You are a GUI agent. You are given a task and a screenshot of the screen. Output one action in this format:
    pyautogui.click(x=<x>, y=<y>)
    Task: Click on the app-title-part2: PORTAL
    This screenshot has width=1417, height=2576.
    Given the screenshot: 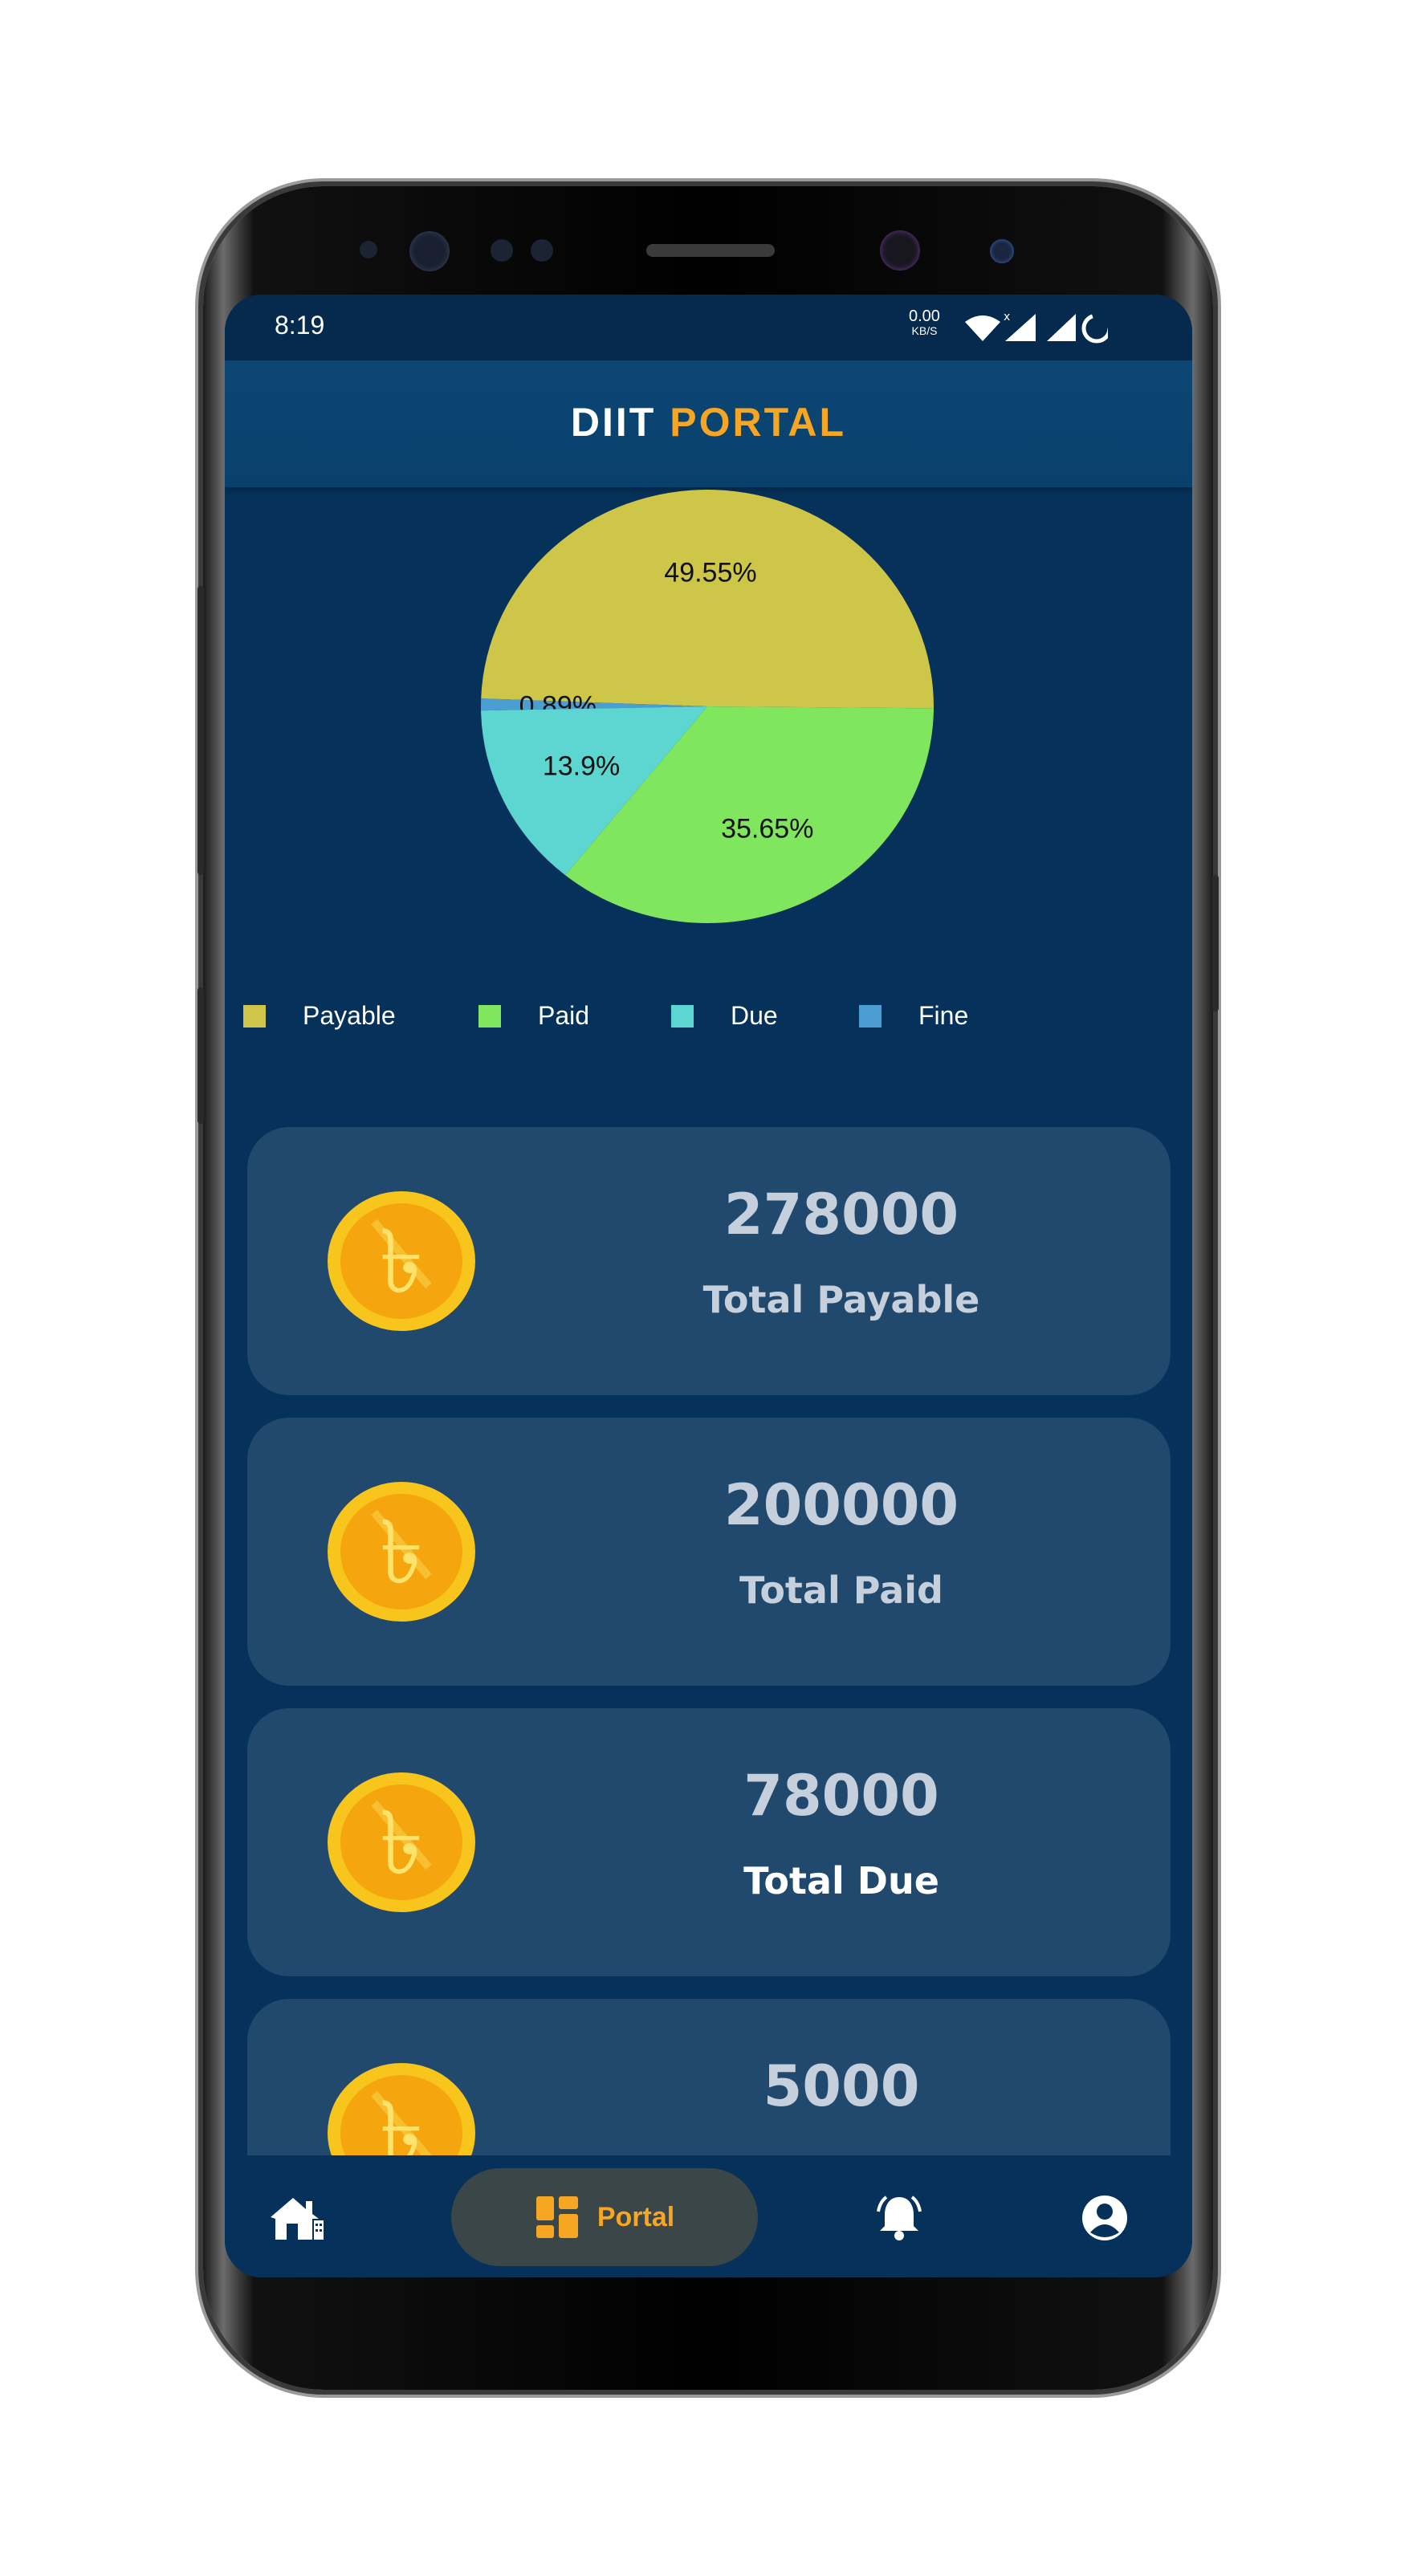 What is the action you would take?
    pyautogui.click(x=758, y=422)
    